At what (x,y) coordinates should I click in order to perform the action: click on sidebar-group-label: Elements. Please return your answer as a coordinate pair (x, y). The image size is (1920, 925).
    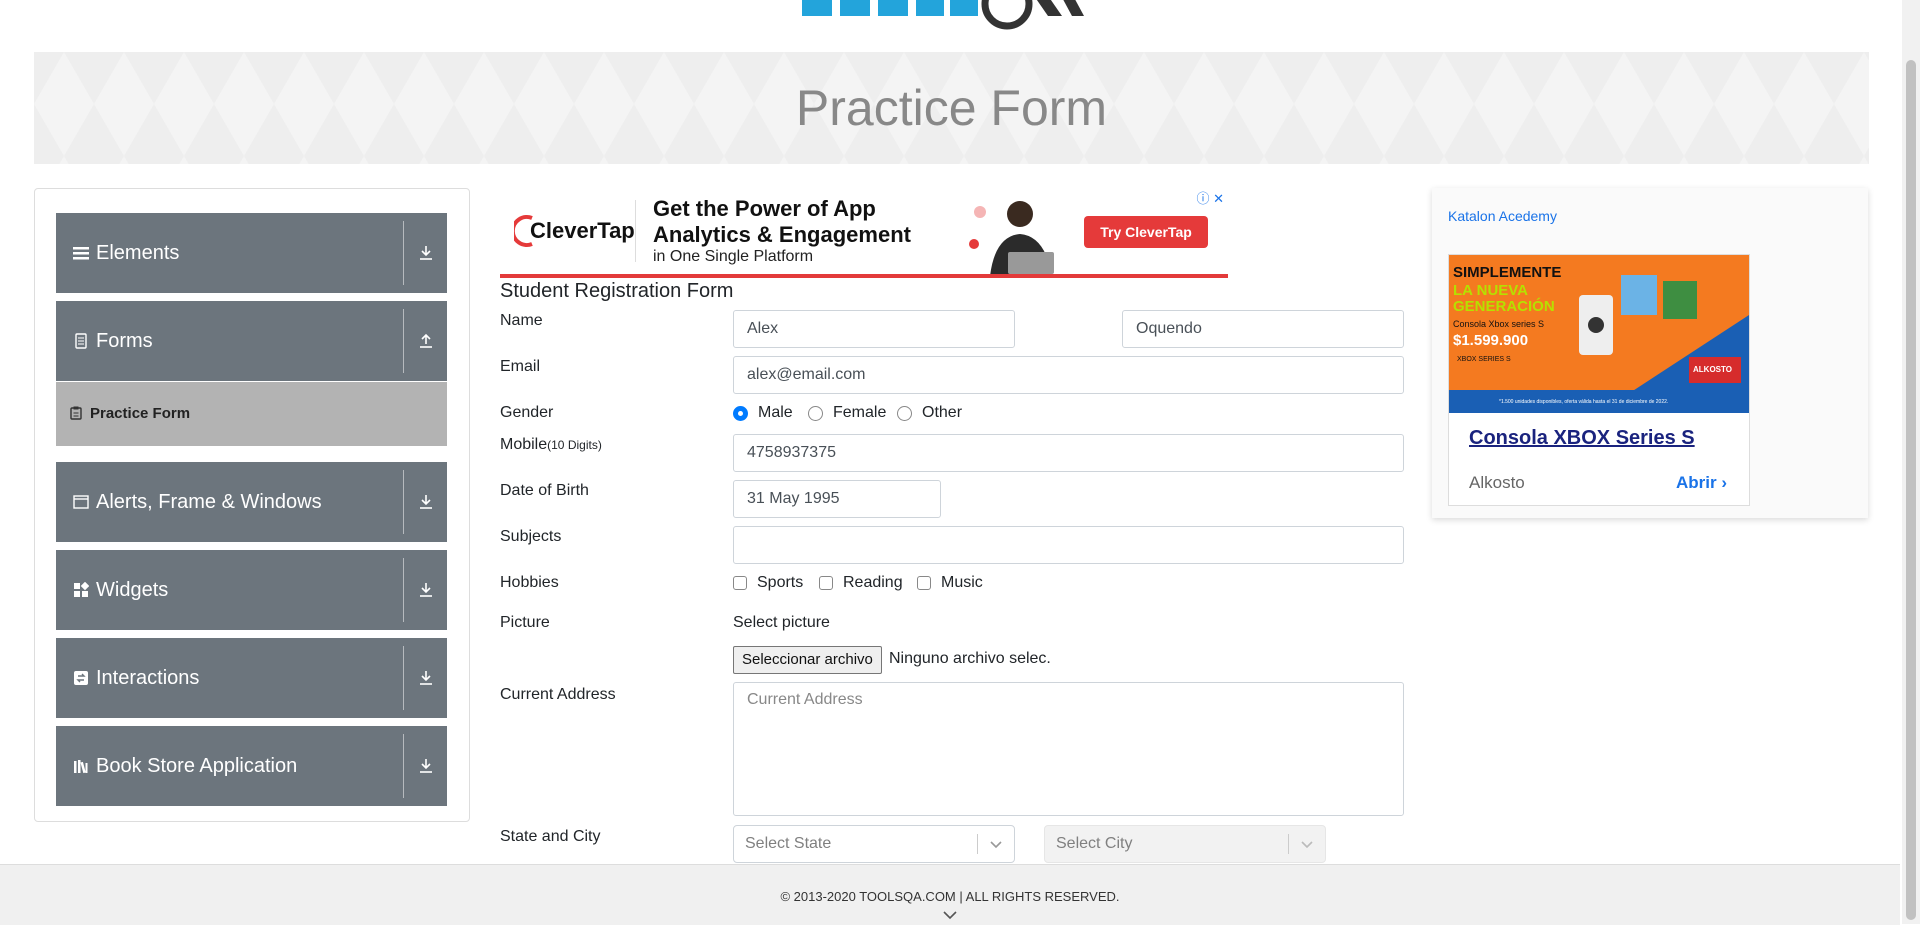
    Looking at the image, I should click on (138, 253).